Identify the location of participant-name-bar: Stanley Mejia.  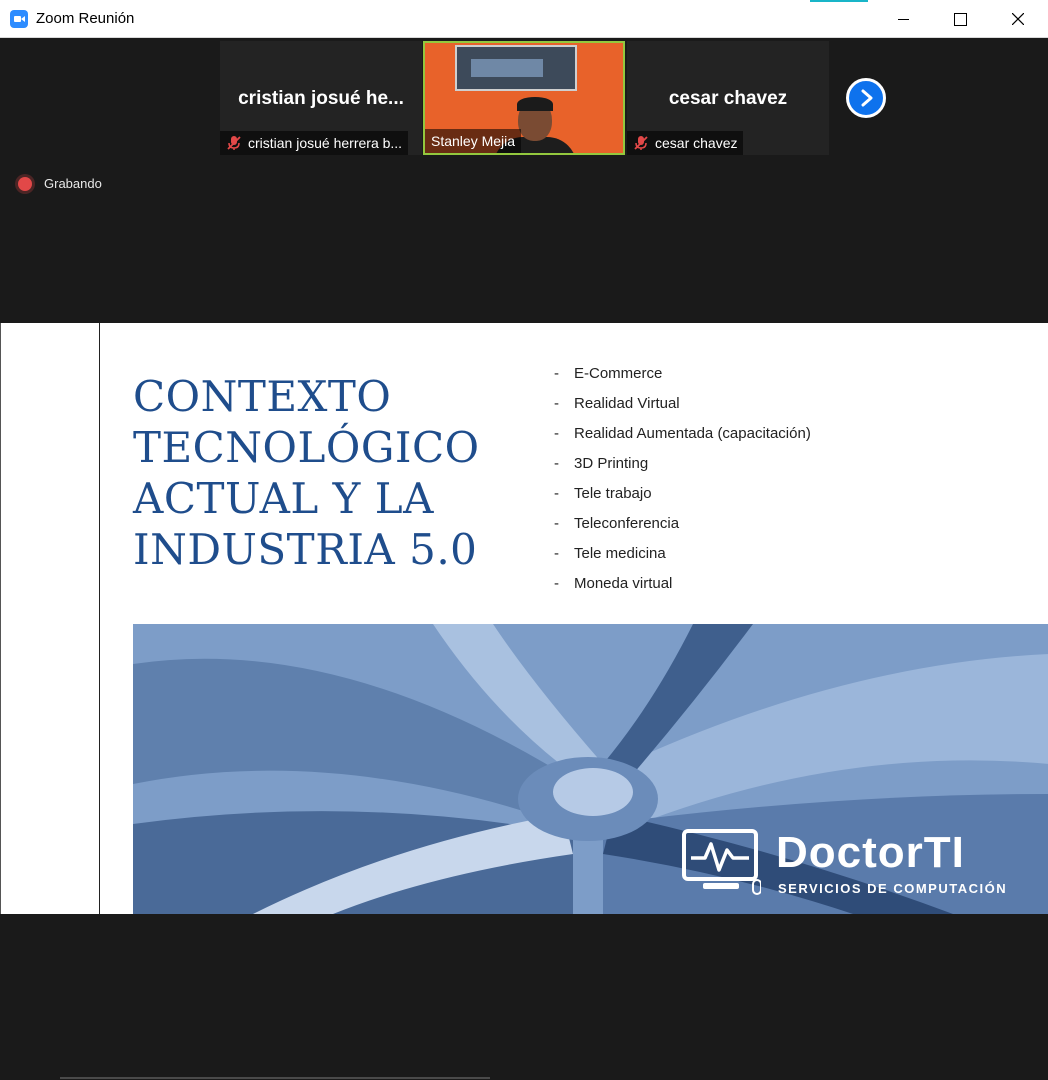
(473, 141).